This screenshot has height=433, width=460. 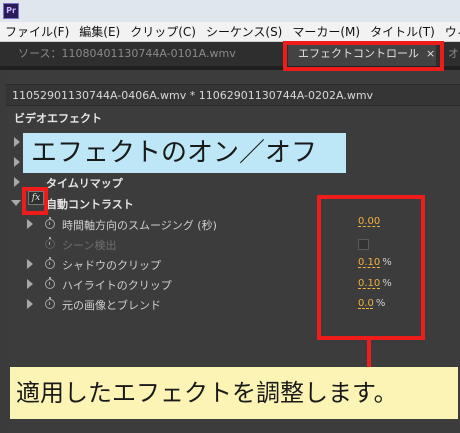 I want to click on menu-marker: マーカー(M), so click(x=326, y=31).